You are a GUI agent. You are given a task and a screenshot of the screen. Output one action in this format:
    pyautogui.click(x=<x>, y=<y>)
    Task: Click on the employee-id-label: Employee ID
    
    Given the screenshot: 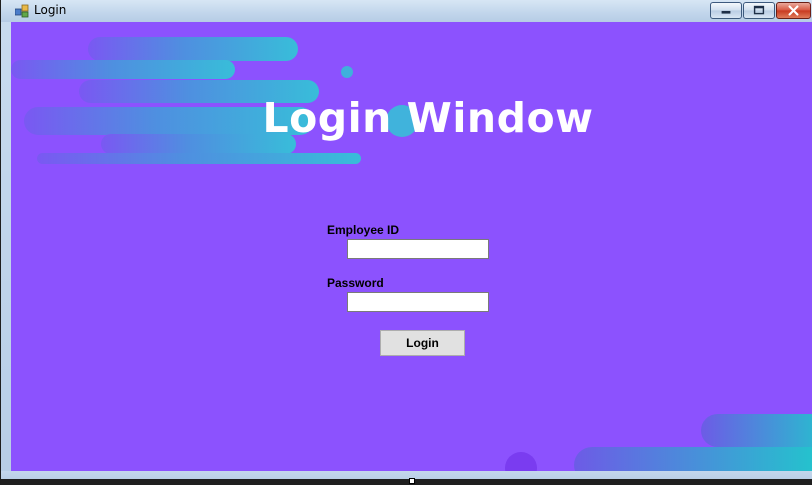 What is the action you would take?
    pyautogui.click(x=363, y=230)
    